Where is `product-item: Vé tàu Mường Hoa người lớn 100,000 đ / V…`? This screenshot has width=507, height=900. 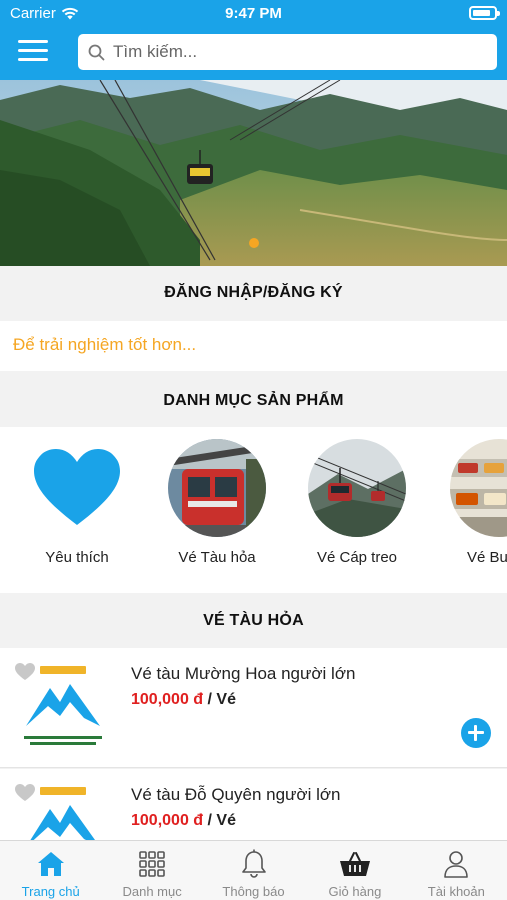 product-item: Vé tàu Mường Hoa người lớn 100,000 đ / V… is located at coordinates (253, 708).